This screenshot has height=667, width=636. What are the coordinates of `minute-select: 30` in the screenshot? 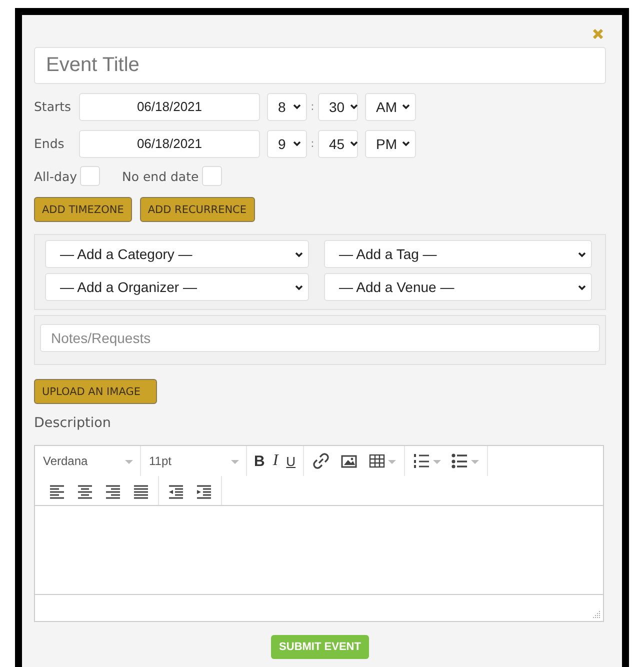 It's located at (338, 106).